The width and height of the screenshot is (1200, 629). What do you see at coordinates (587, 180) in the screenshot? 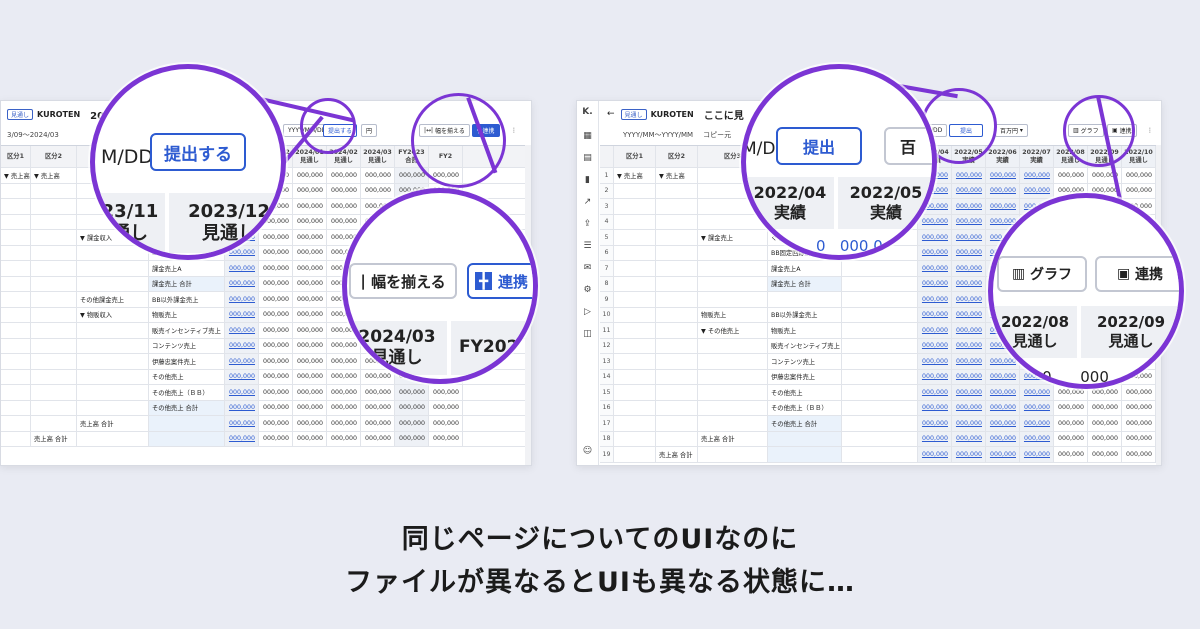
I see `bar-chart-icon: ▮` at bounding box center [587, 180].